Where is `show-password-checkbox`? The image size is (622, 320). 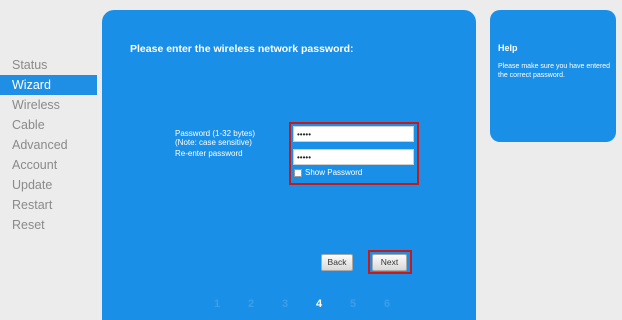
show-password-checkbox is located at coordinates (298, 172).